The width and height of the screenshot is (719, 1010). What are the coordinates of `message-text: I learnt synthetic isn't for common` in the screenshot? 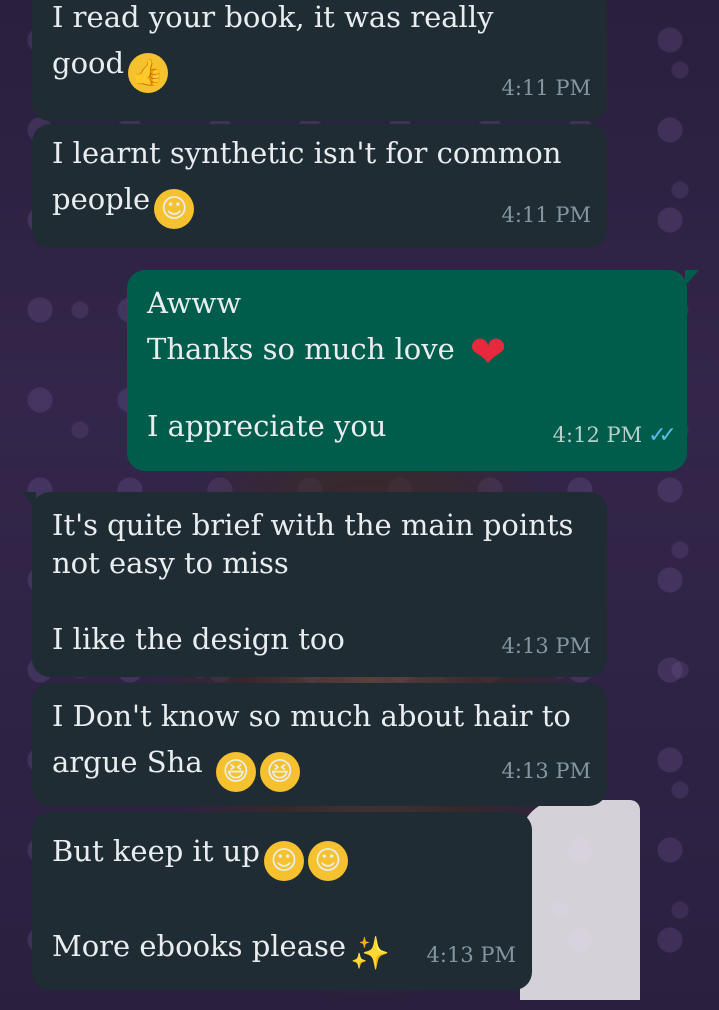 It's located at (307, 153).